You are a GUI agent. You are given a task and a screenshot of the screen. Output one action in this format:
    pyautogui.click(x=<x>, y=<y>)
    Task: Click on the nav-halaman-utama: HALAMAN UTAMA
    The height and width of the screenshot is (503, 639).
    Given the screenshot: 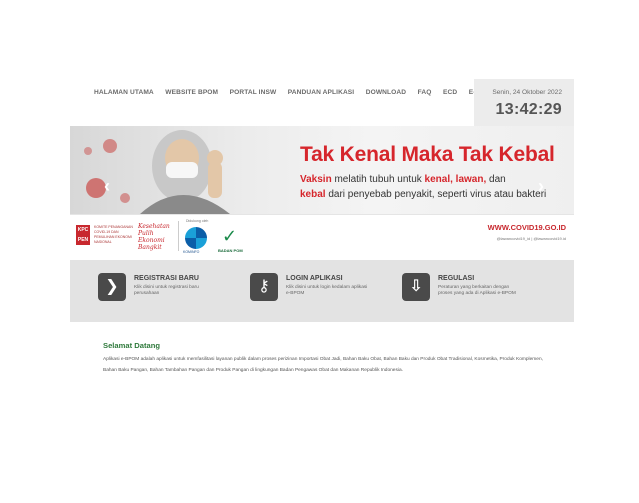 What is the action you would take?
    pyautogui.click(x=124, y=92)
    